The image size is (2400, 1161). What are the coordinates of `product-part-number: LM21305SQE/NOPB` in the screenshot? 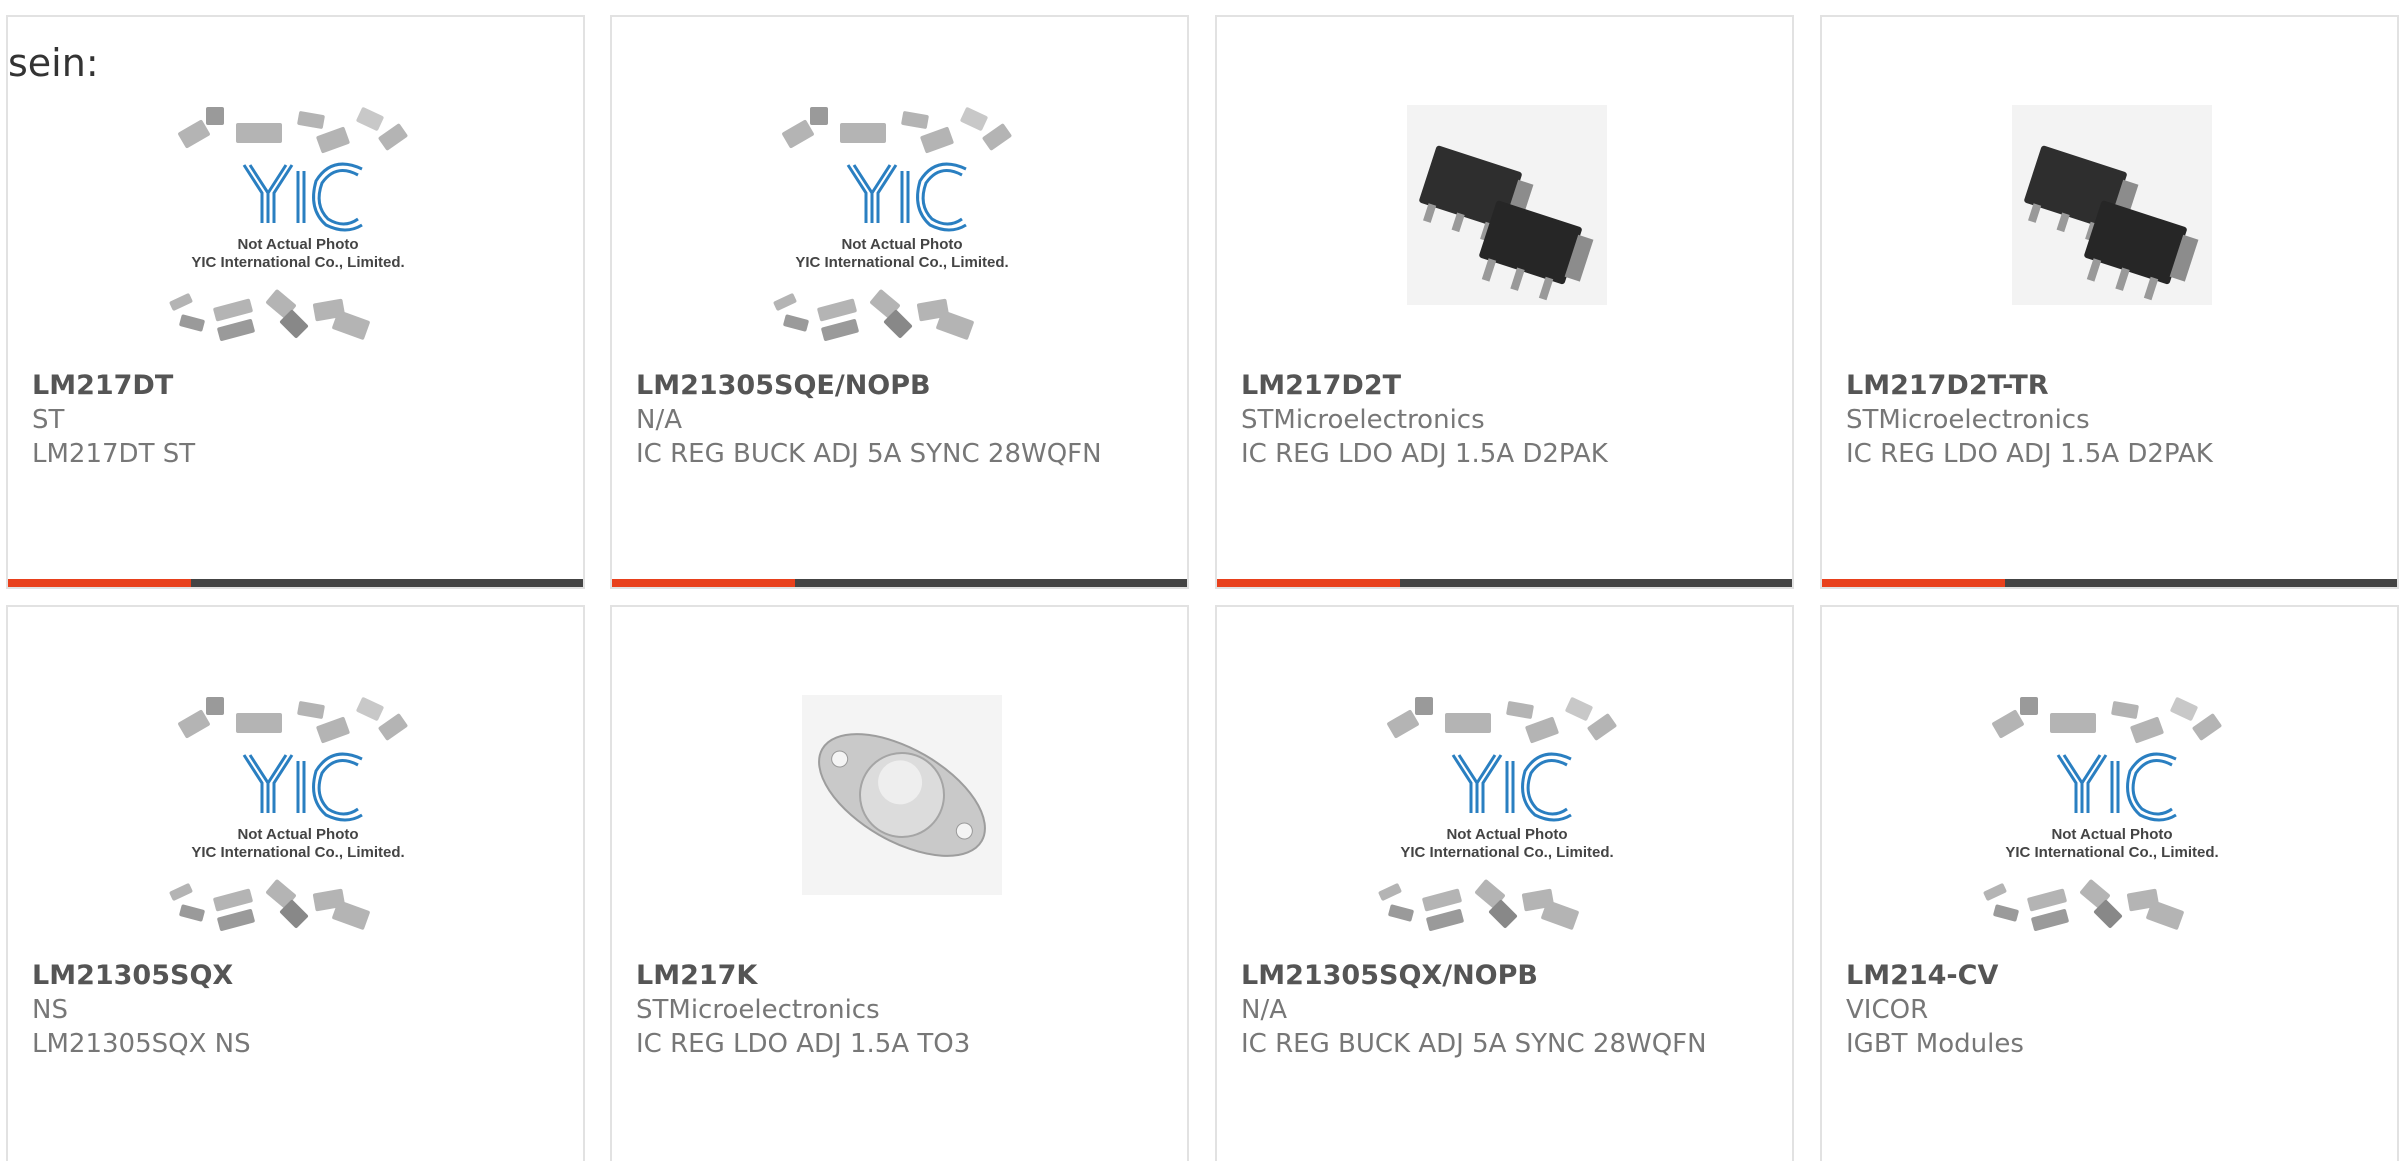 It's located at (896, 386).